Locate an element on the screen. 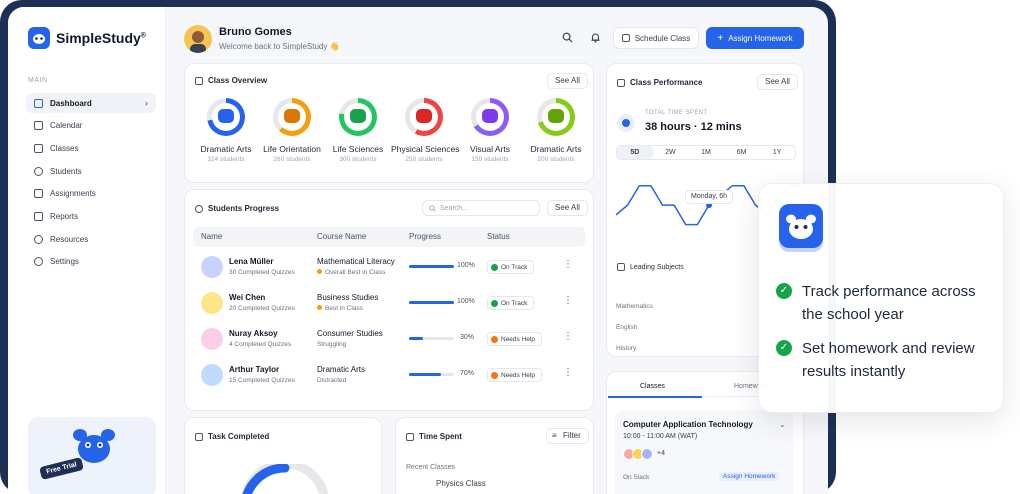 The image size is (1020, 494). range-option-2w: 2W is located at coordinates (671, 152).